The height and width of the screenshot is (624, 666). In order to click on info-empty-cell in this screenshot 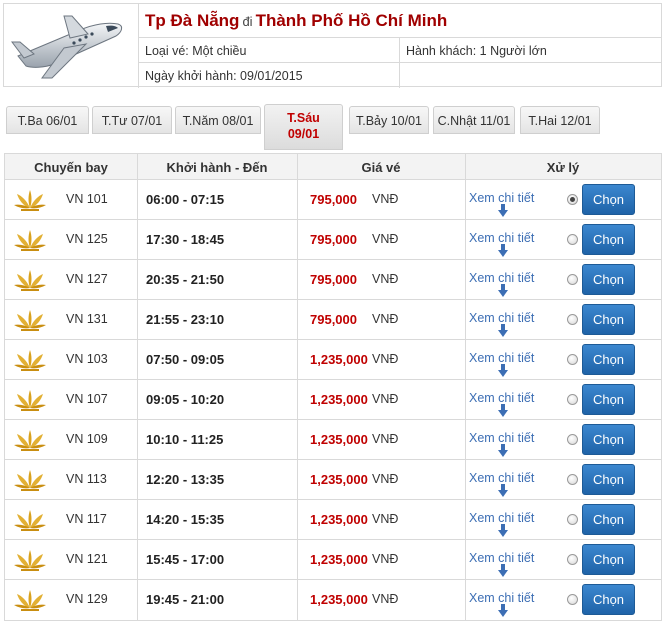, I will do `click(530, 75)`.